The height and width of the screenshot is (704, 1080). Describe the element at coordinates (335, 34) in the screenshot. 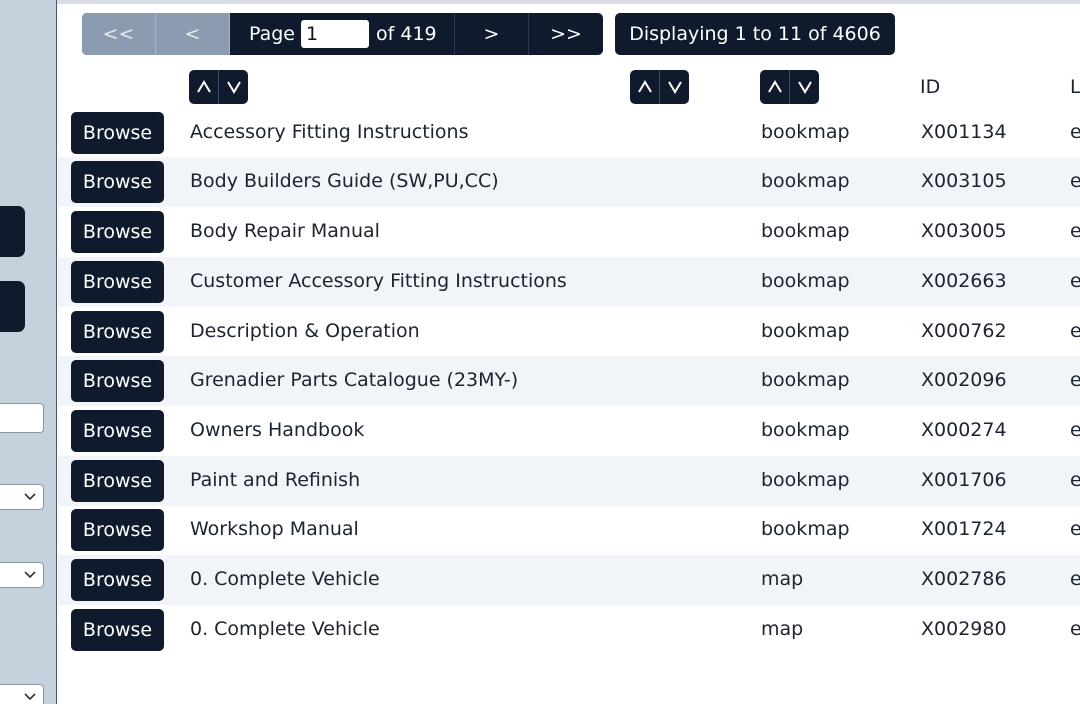

I see `page-number-input` at that location.